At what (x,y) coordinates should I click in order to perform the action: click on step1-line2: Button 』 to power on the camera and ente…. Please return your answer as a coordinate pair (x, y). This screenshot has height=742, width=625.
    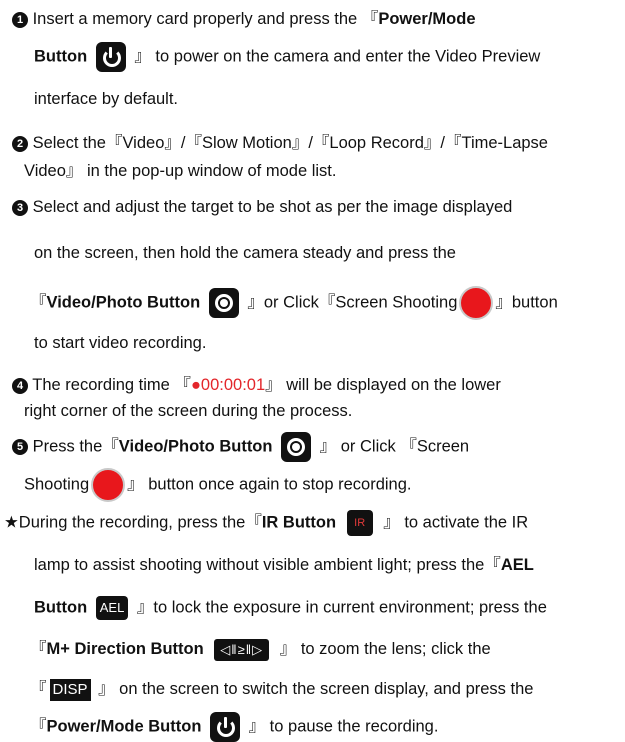
    Looking at the image, I should click on (287, 57).